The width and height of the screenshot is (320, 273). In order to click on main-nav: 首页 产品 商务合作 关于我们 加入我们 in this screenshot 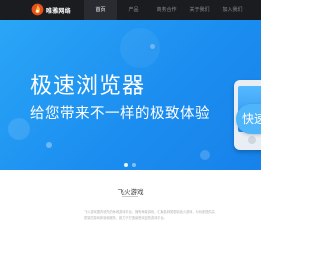, I will do `click(166, 10)`.